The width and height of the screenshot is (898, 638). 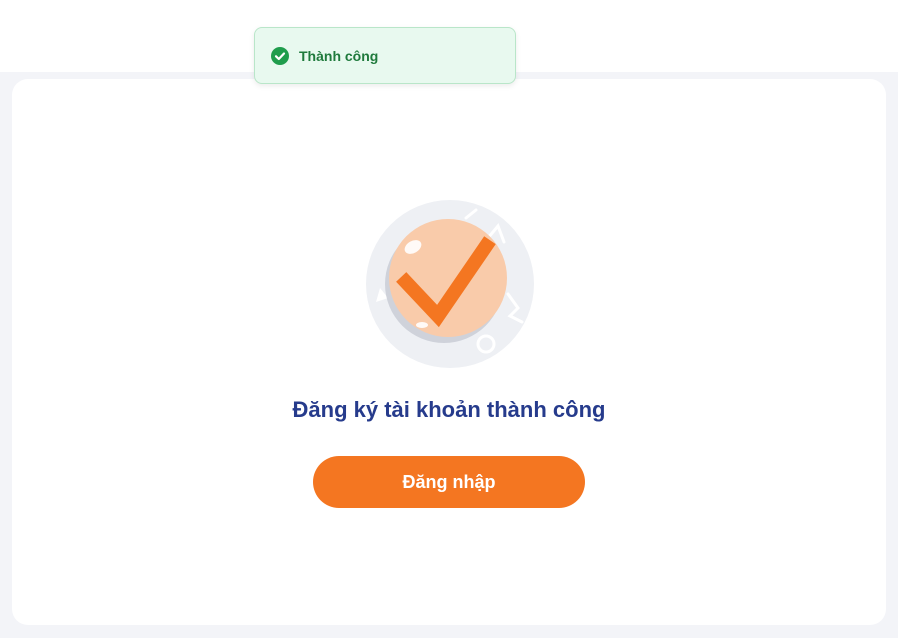 What do you see at coordinates (385, 55) in the screenshot?
I see `success-toast: Thành công` at bounding box center [385, 55].